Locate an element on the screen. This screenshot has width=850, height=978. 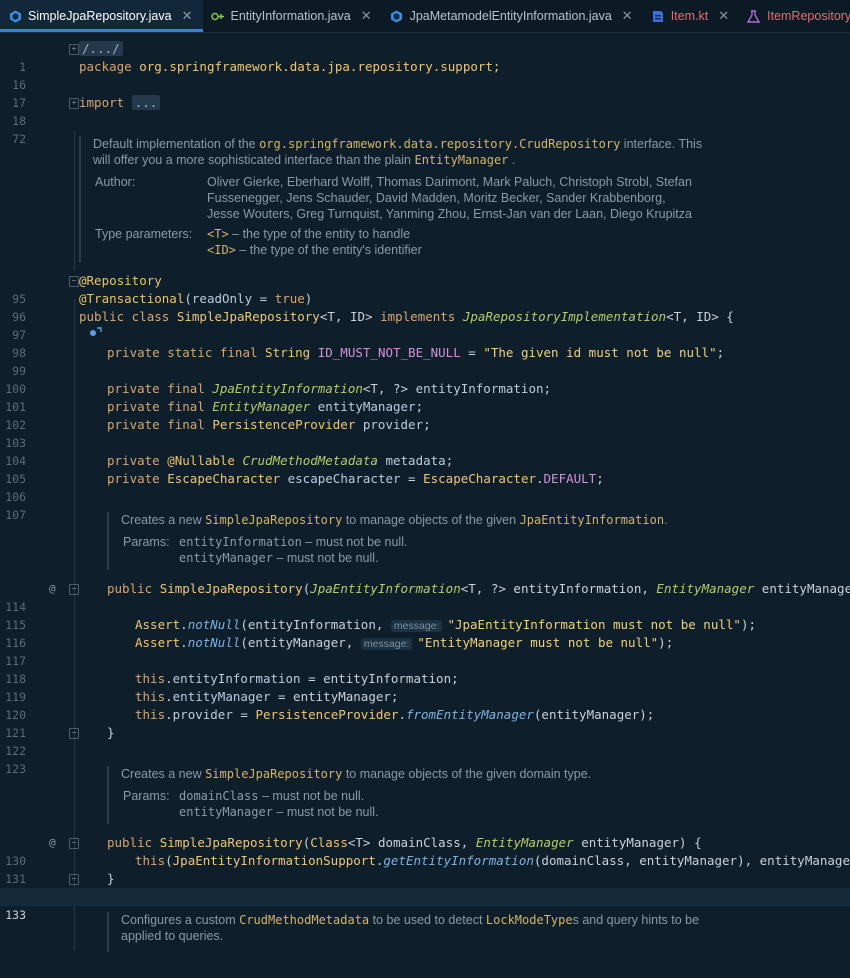
line-number: 107 is located at coordinates (15, 515).